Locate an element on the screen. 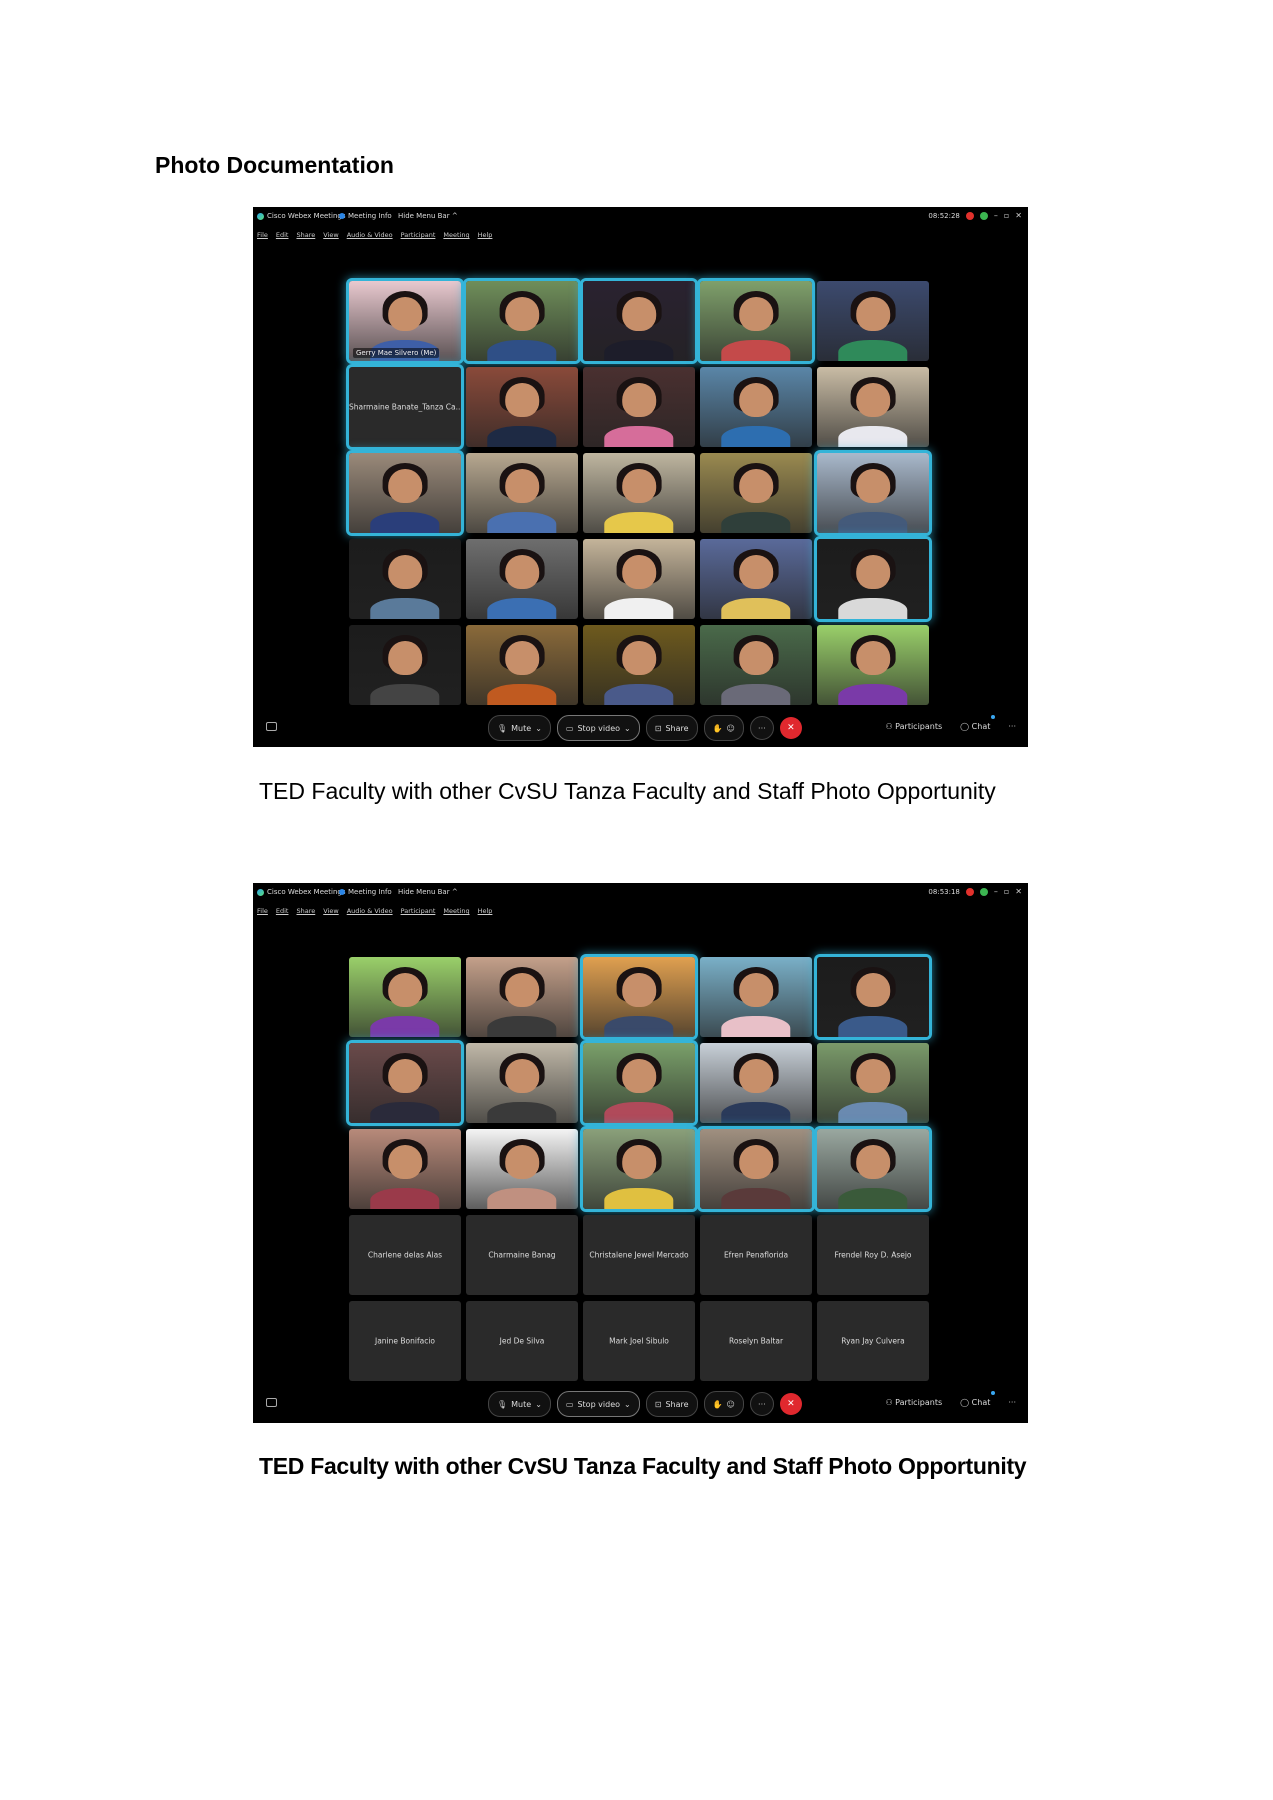 The width and height of the screenshot is (1273, 1800). participant-tile: Charmaine Banag is located at coordinates (522, 1255).